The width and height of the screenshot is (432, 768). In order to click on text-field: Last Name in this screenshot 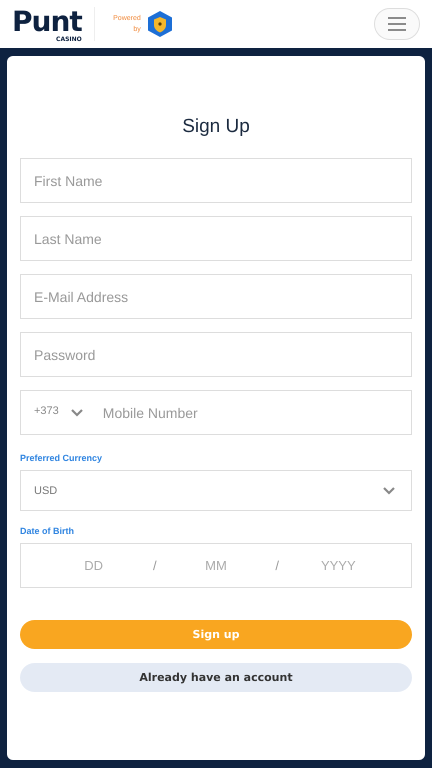, I will do `click(216, 238)`.